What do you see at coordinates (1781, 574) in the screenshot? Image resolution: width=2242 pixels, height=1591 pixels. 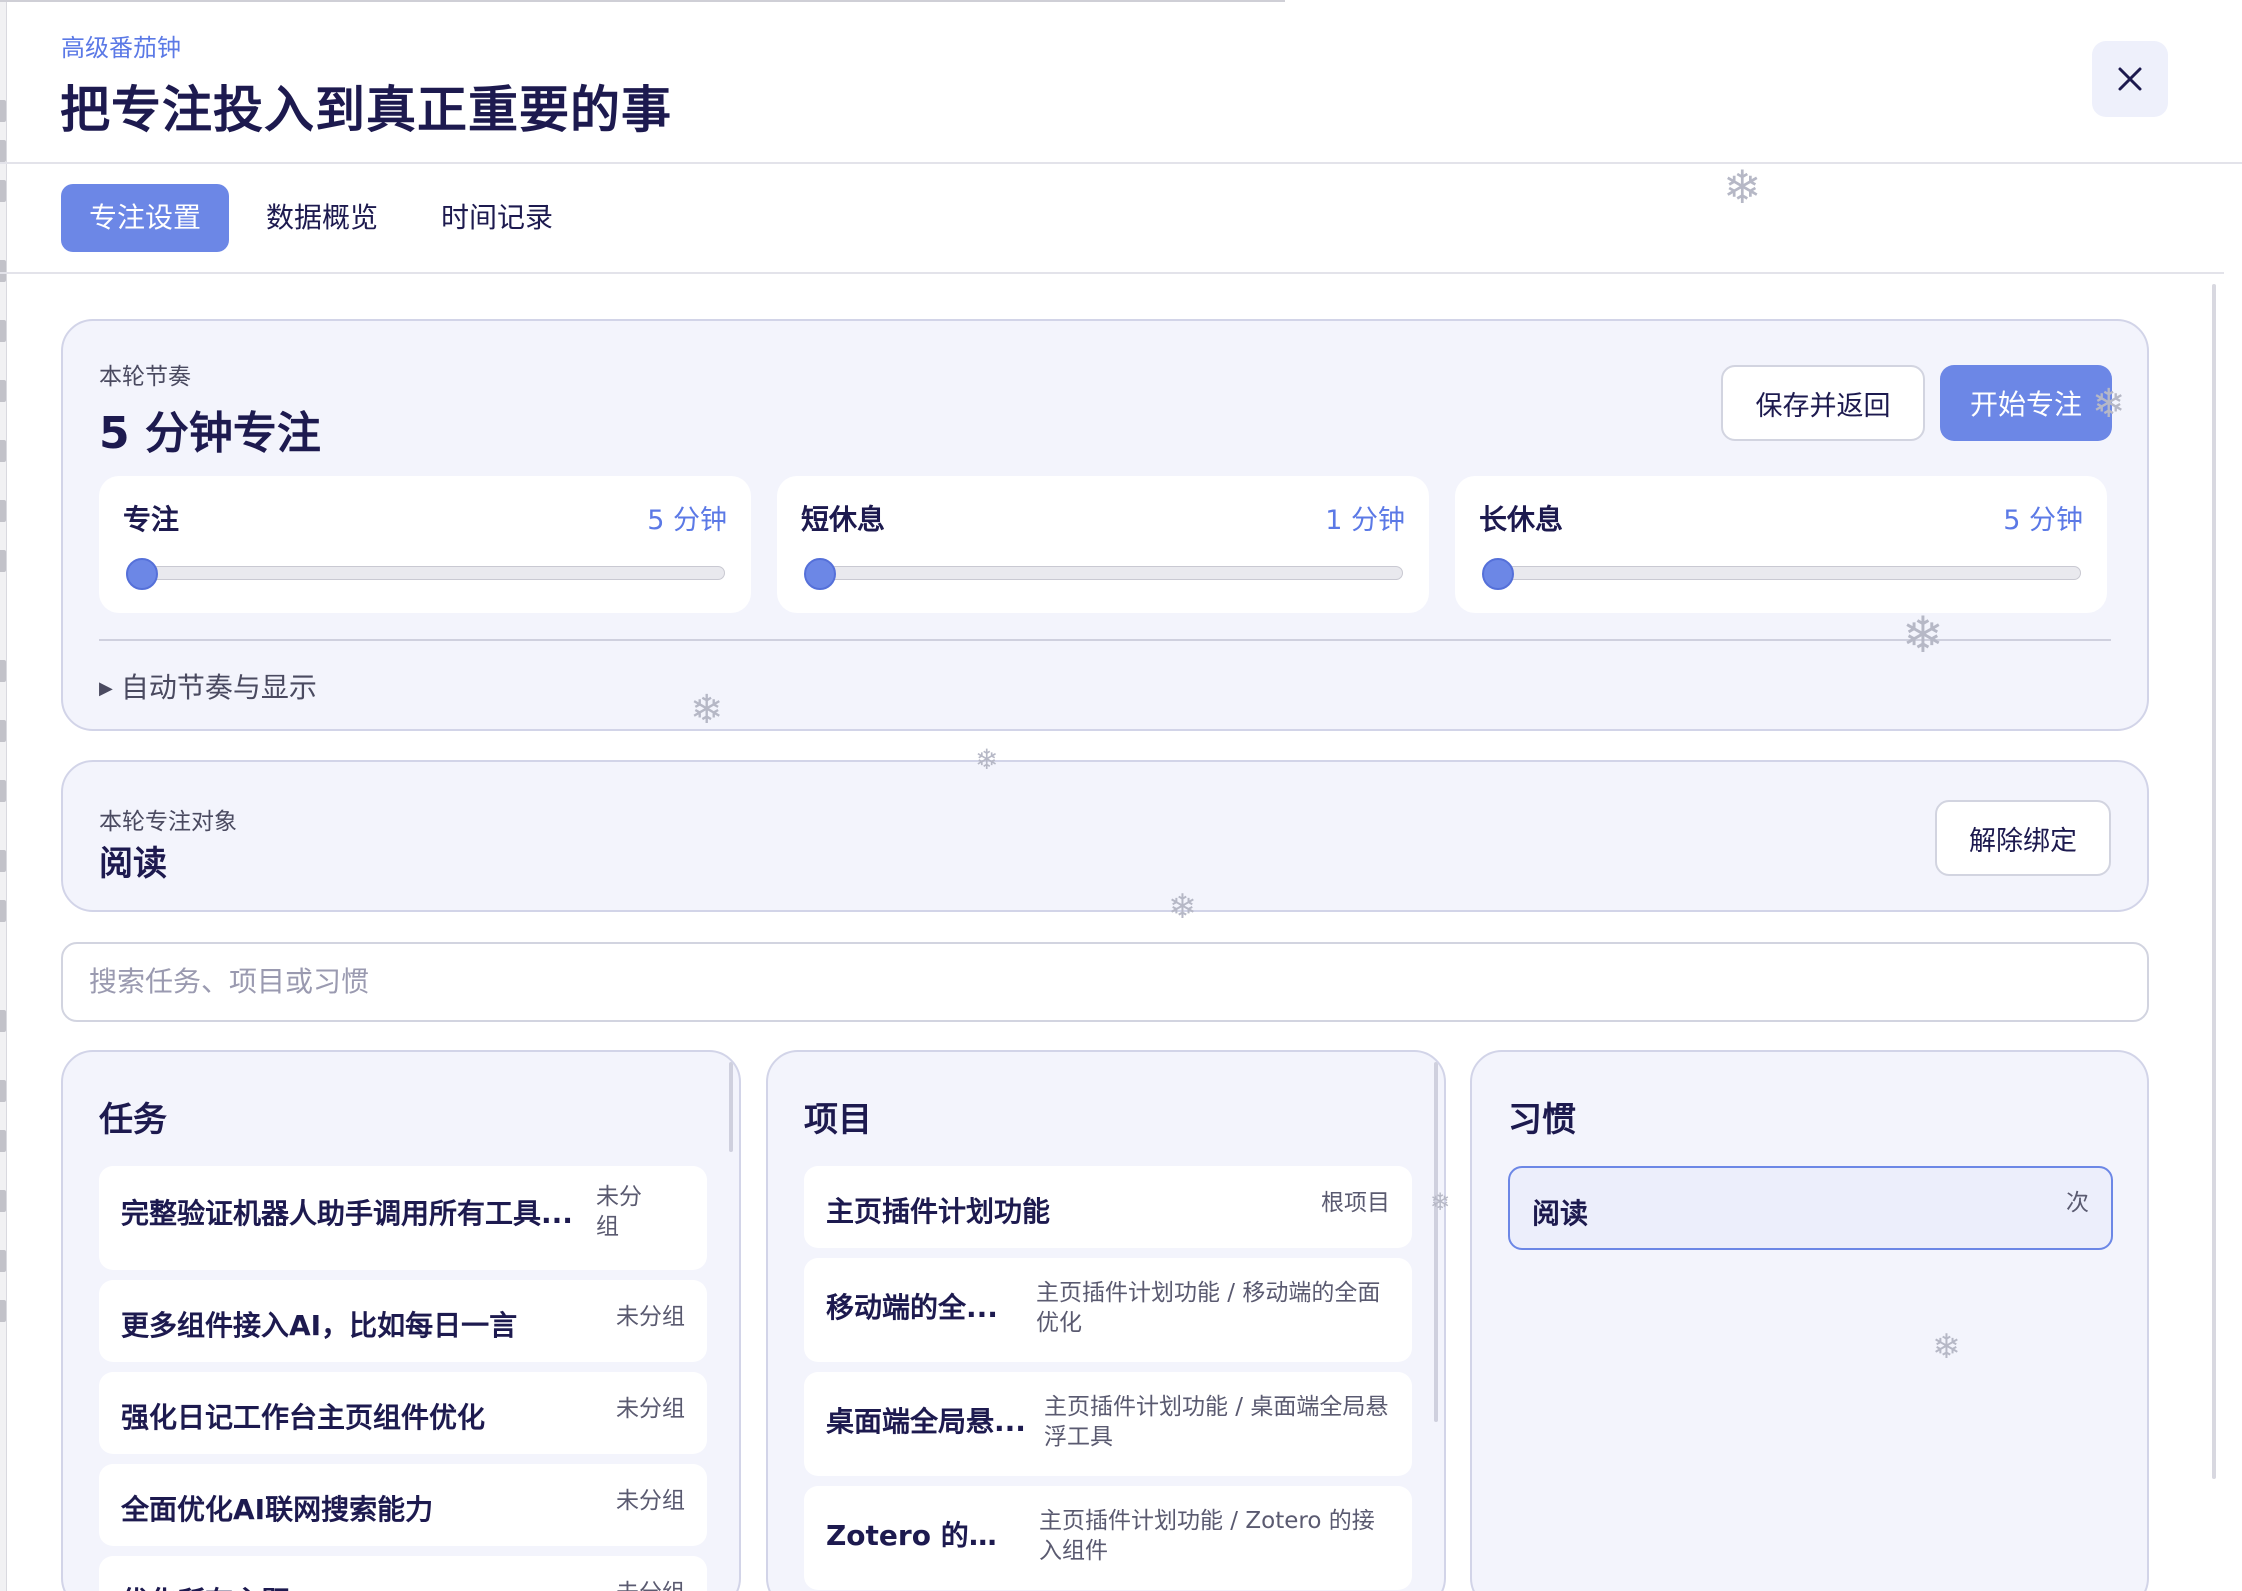 I see `long-break-slider` at bounding box center [1781, 574].